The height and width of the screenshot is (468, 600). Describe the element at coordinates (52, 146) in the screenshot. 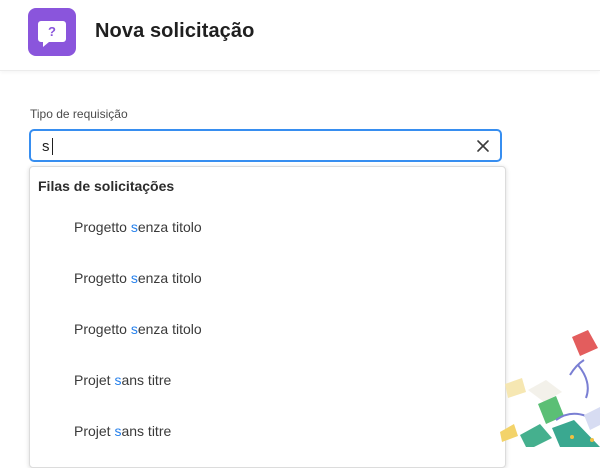

I see `text-caret` at that location.